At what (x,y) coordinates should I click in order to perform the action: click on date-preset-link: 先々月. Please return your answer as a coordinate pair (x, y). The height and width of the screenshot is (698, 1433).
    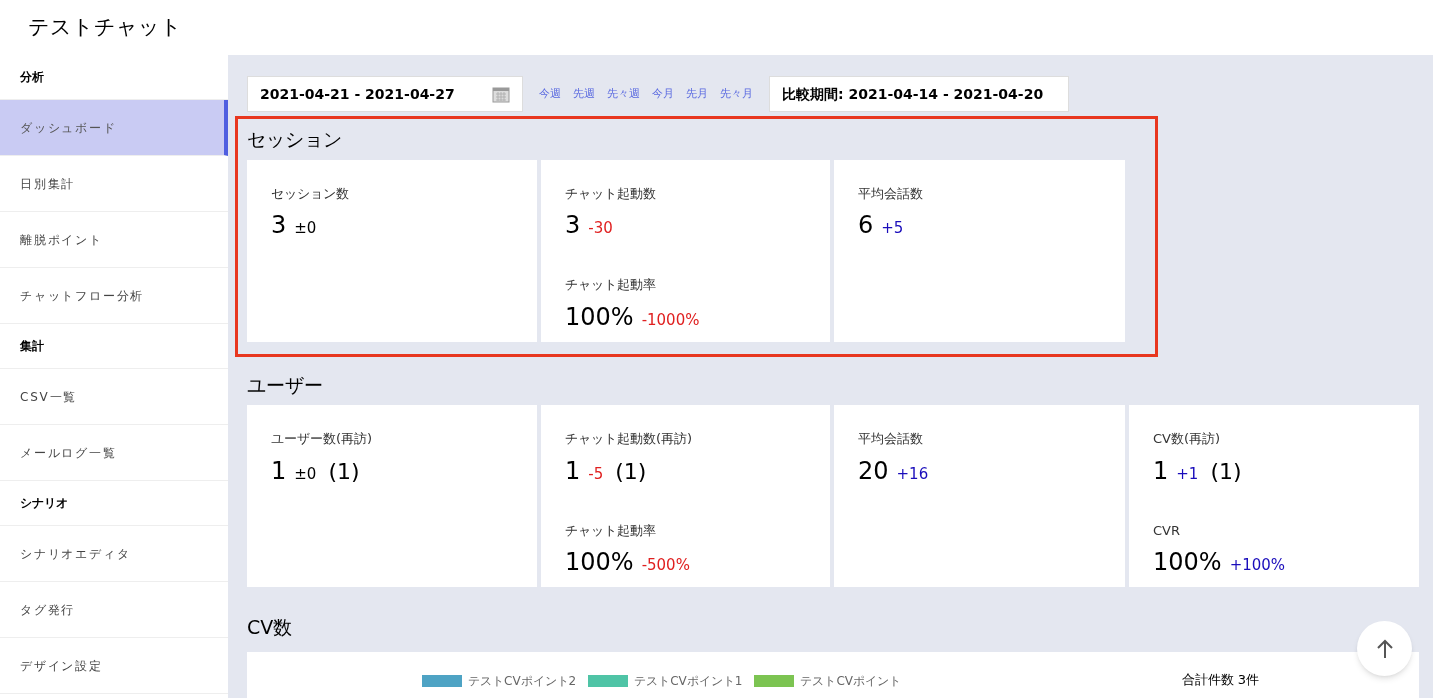
    Looking at the image, I should click on (736, 94).